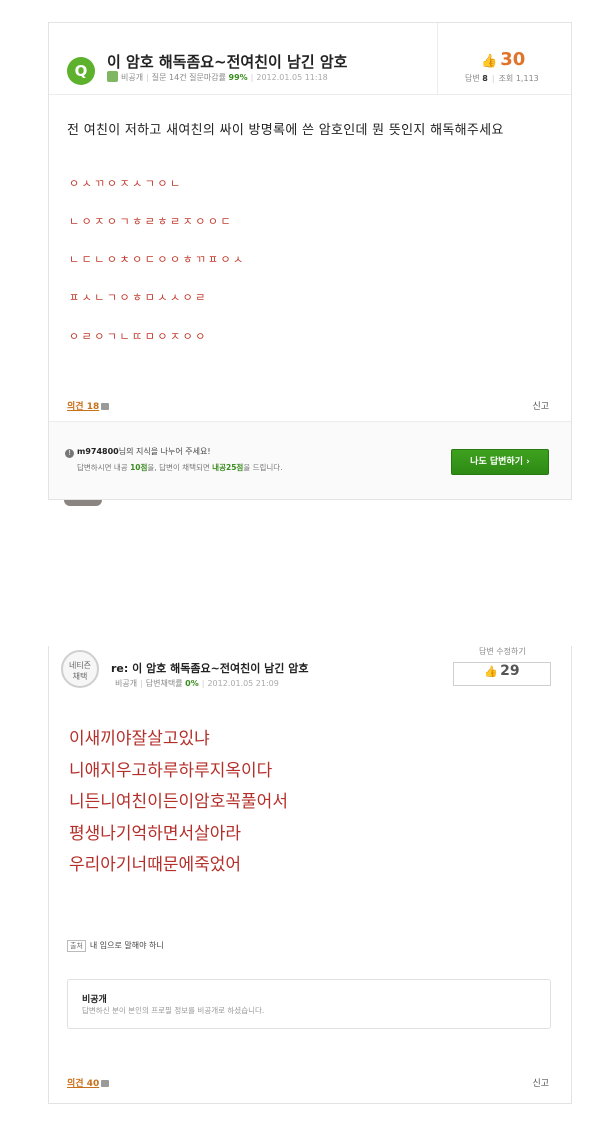  I want to click on code-line: ㄴㄷㄴㅇㅊㅇㄷㅇㅇㅎㄲㅍㅇㅅ, so click(157, 259).